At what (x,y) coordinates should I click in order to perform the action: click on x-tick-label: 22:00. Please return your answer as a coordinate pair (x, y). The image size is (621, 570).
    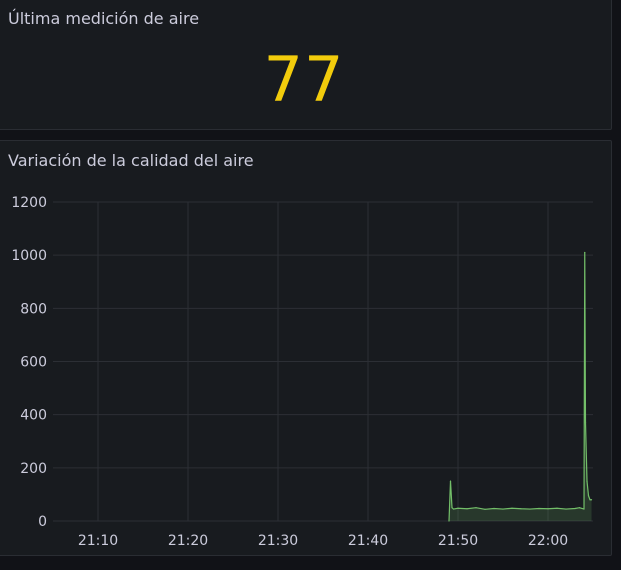
    Looking at the image, I should click on (548, 541).